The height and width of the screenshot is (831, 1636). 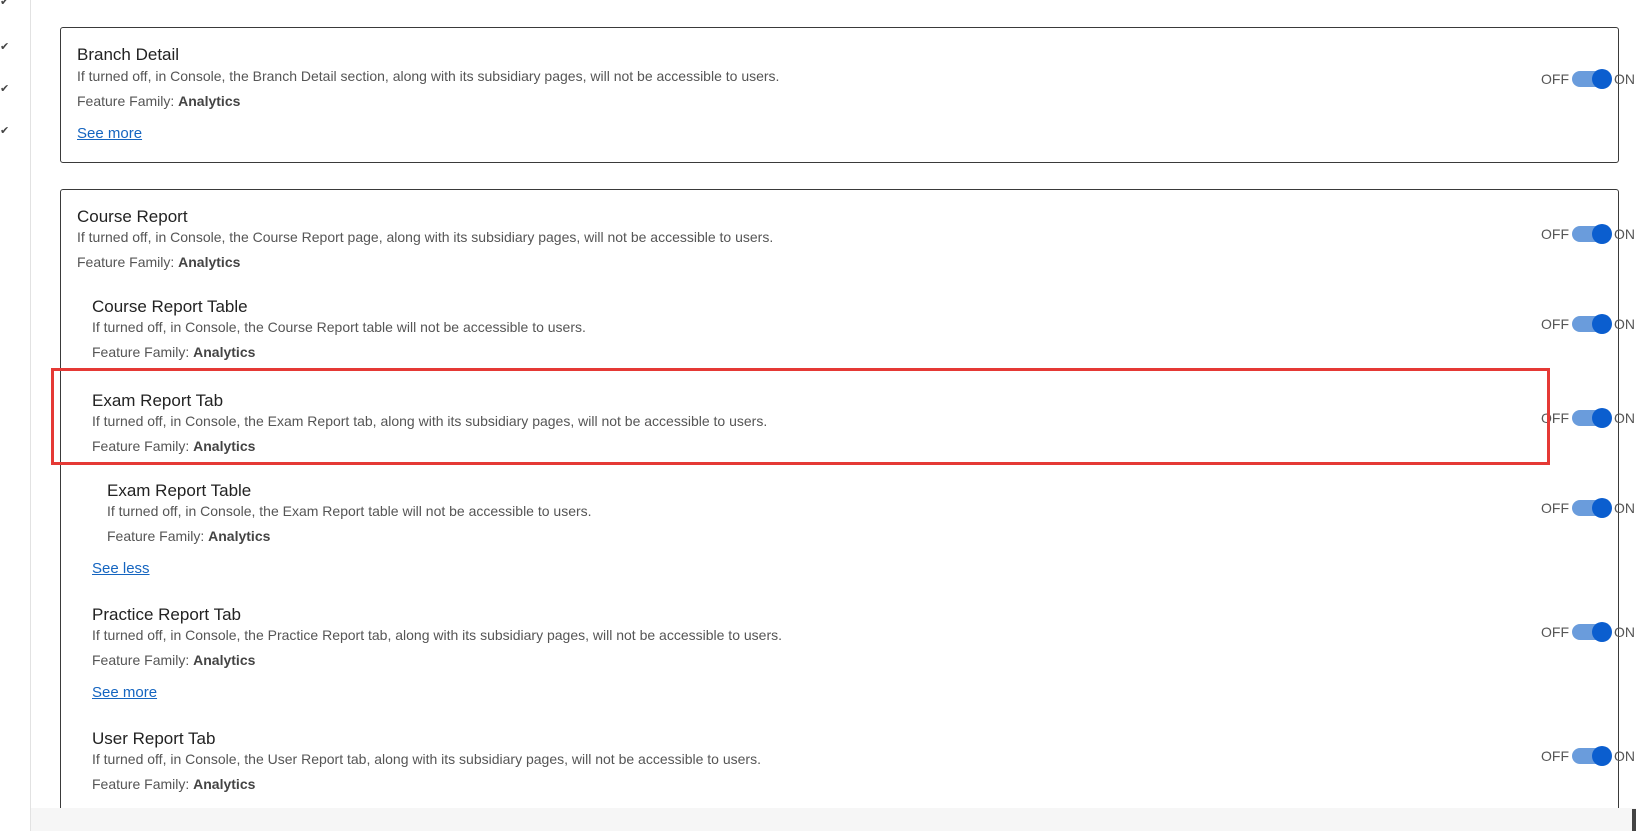 I want to click on feature-title: Course Report Table, so click(x=170, y=306).